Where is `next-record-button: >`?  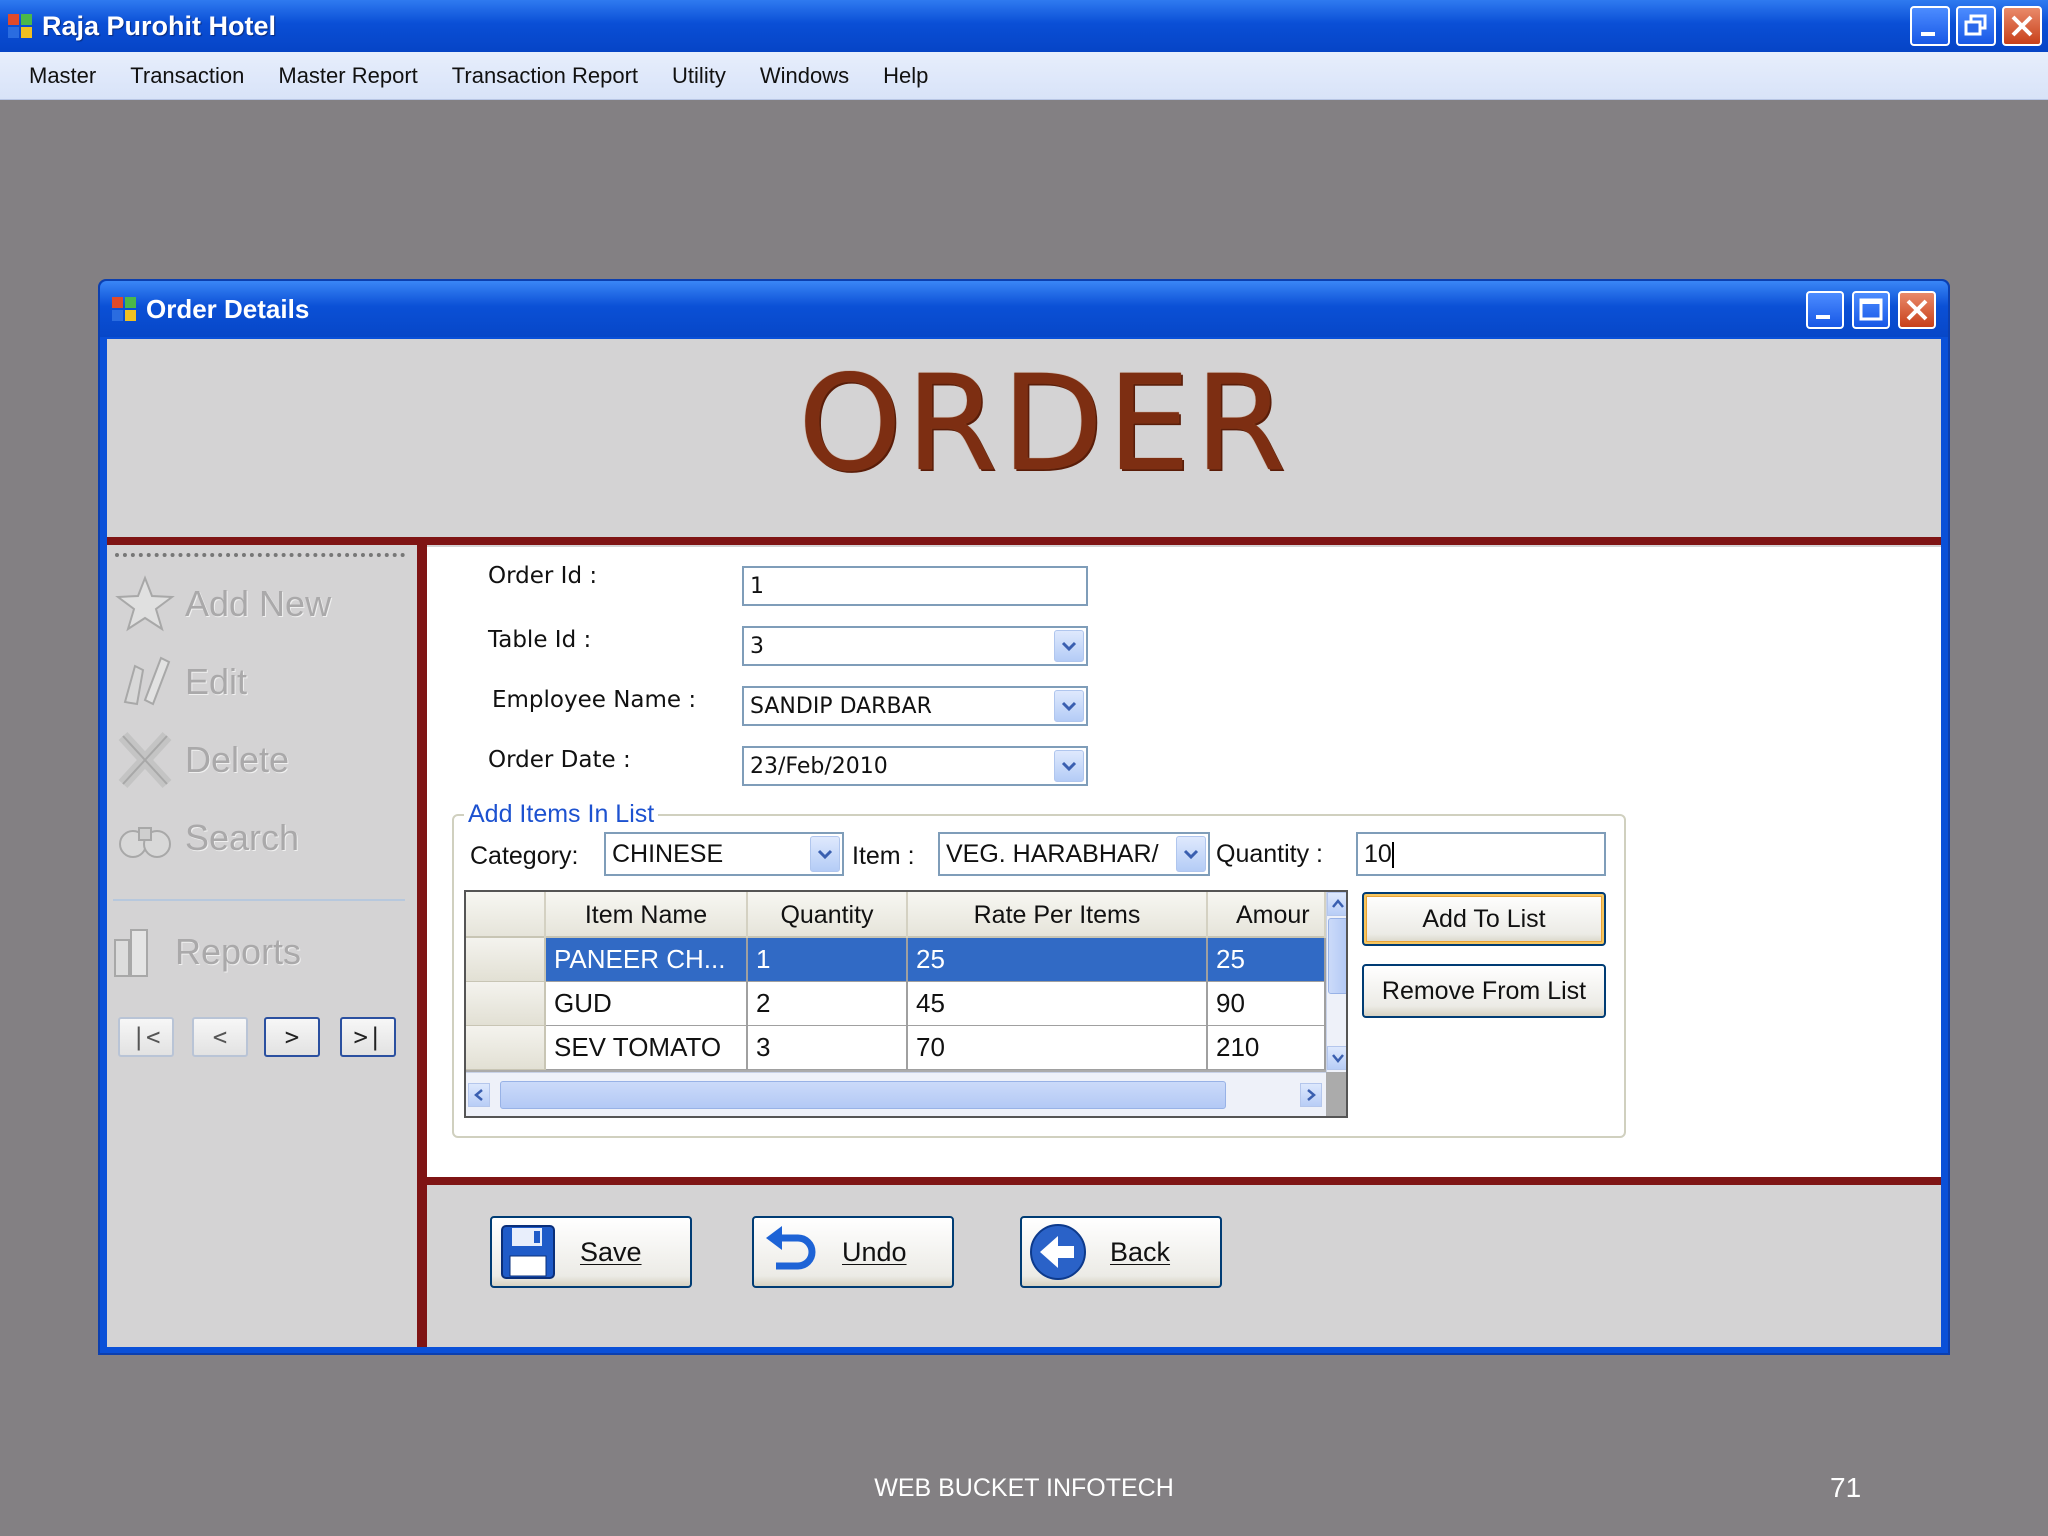
next-record-button: > is located at coordinates (292, 1037).